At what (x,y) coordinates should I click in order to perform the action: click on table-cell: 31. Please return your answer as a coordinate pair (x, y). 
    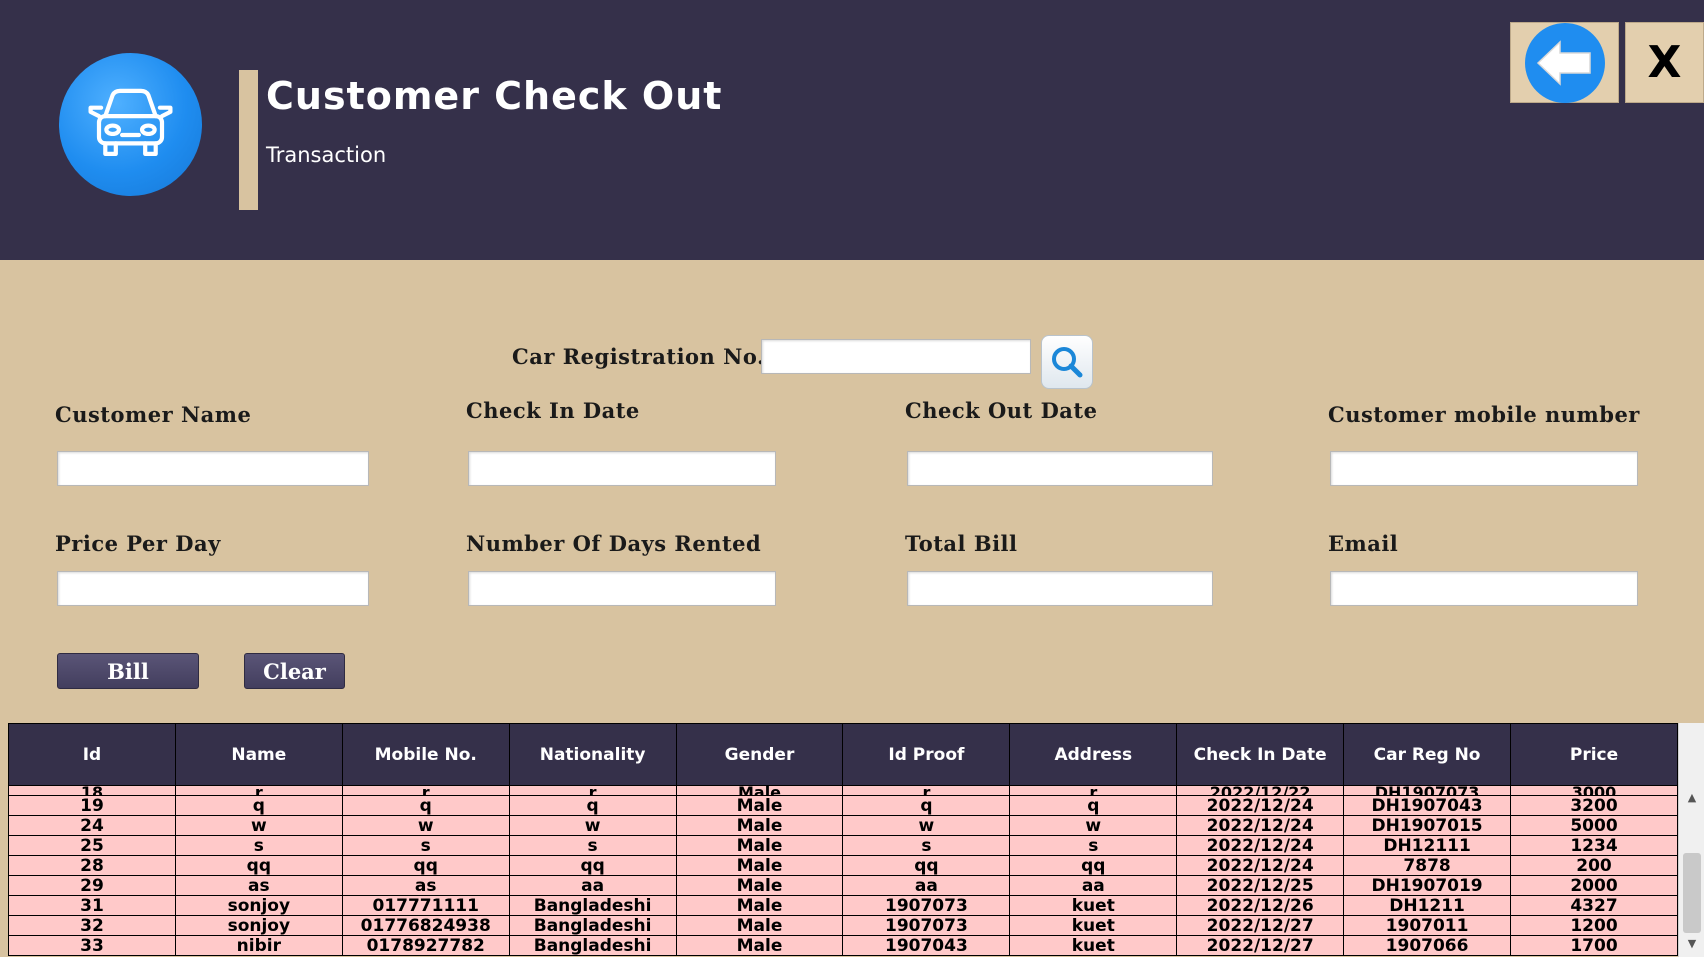
    Looking at the image, I should click on (92, 905).